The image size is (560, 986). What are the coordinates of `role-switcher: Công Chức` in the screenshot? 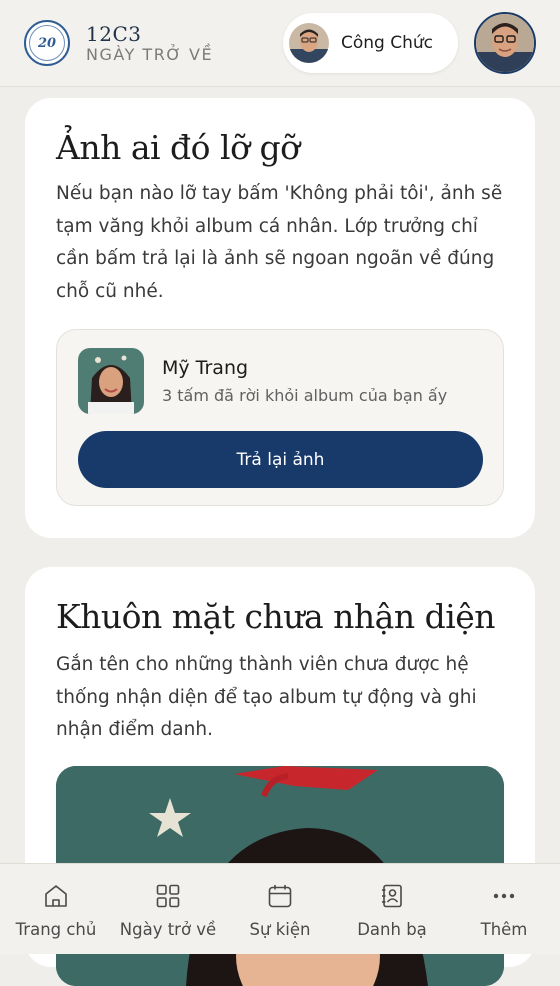 It's located at (370, 43).